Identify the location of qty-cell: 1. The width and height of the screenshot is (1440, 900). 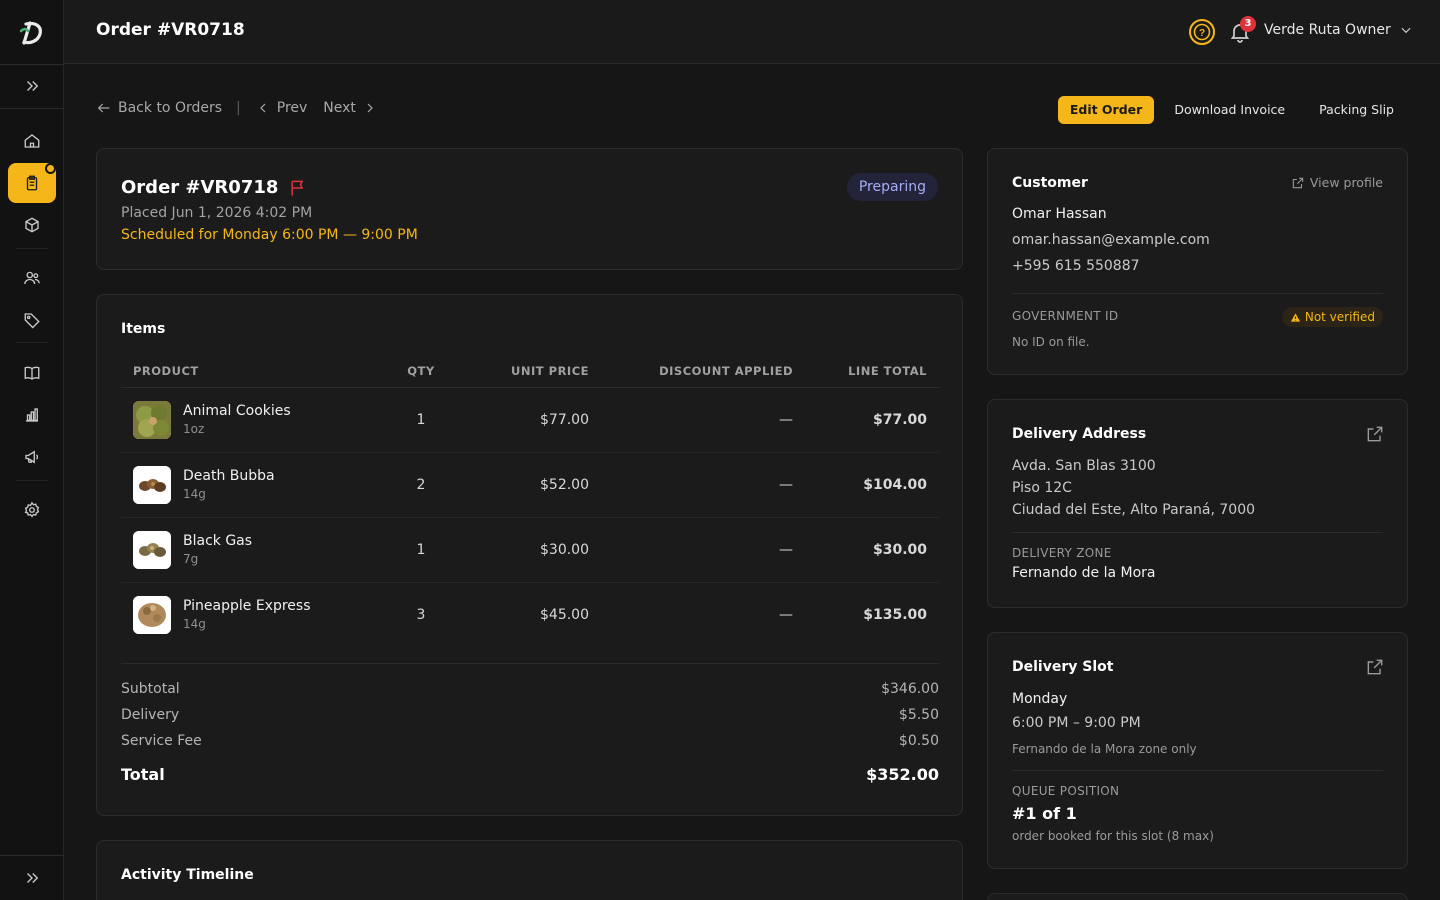
(421, 550).